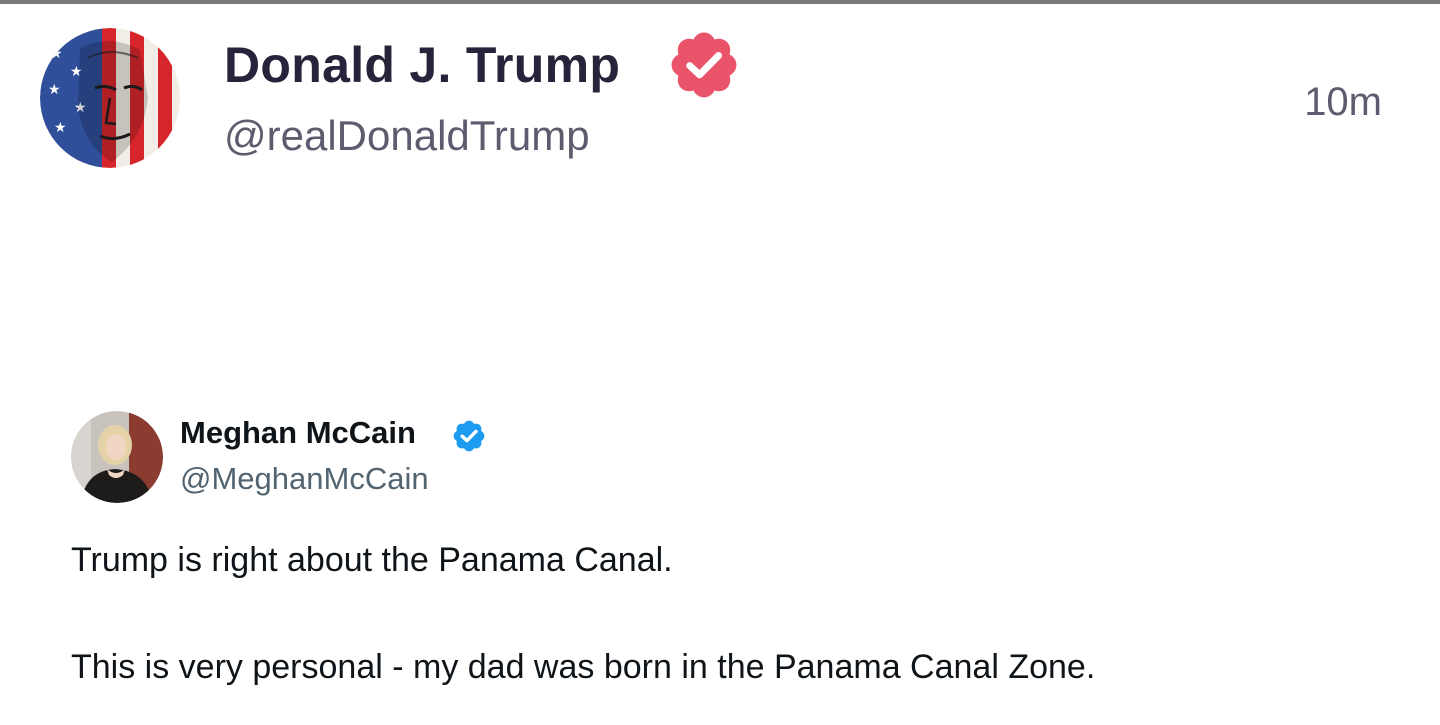 This screenshot has height=725, width=1440. What do you see at coordinates (422, 65) in the screenshot?
I see `author-name: Donald J. Trump` at bounding box center [422, 65].